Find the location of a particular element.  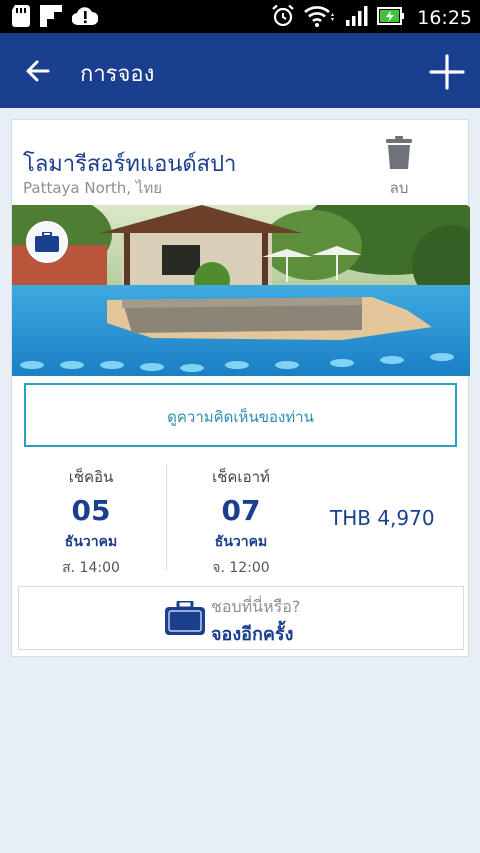

rebook-question: ชอบที่นี่หรือ? is located at coordinates (256, 606).